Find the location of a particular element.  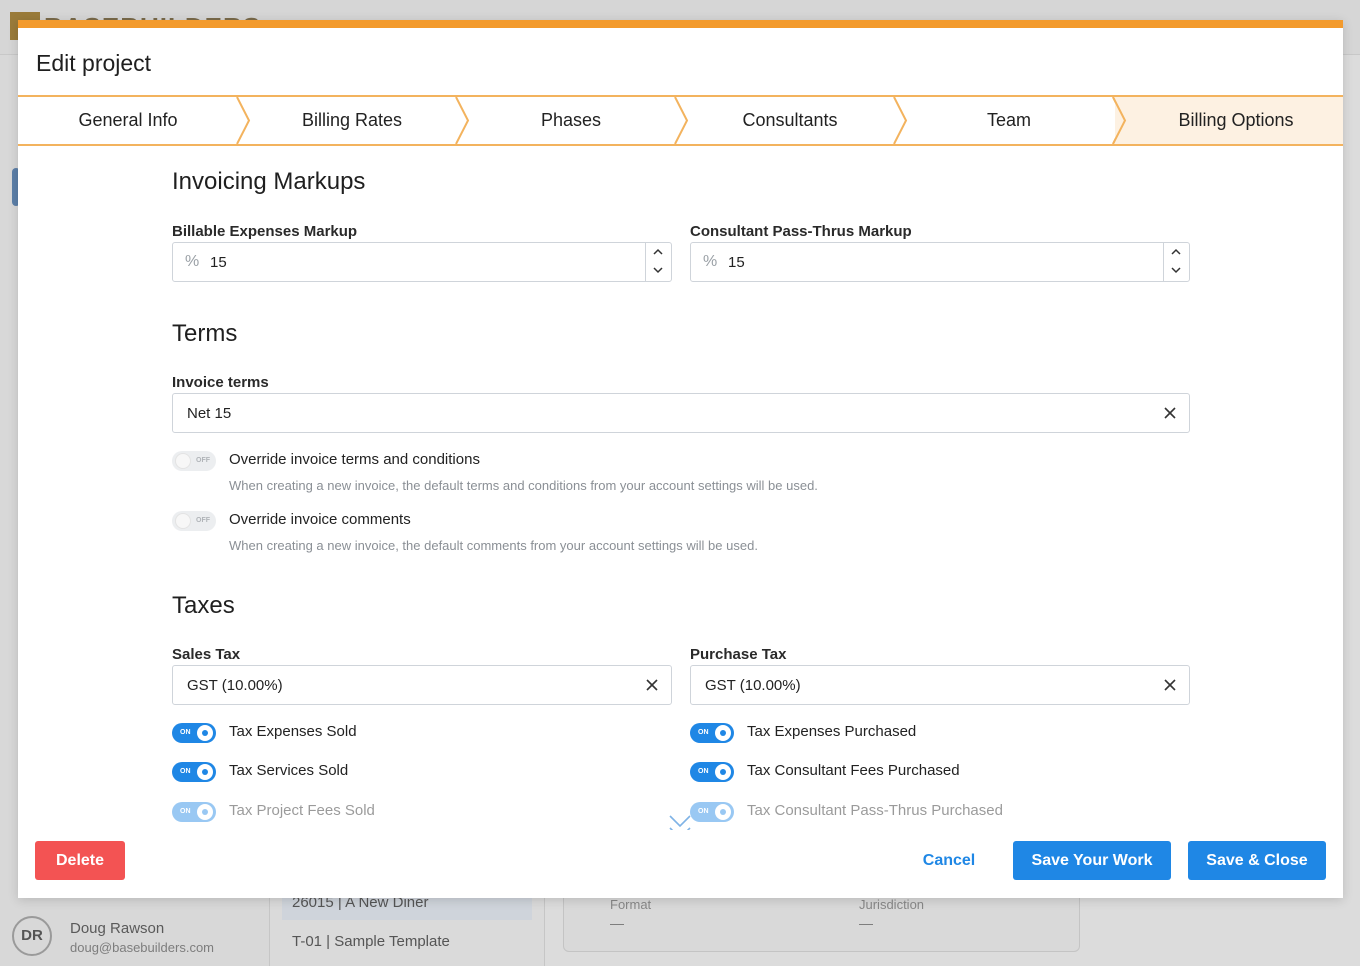

tax-expenses-purchased-toggle: ON is located at coordinates (712, 733).